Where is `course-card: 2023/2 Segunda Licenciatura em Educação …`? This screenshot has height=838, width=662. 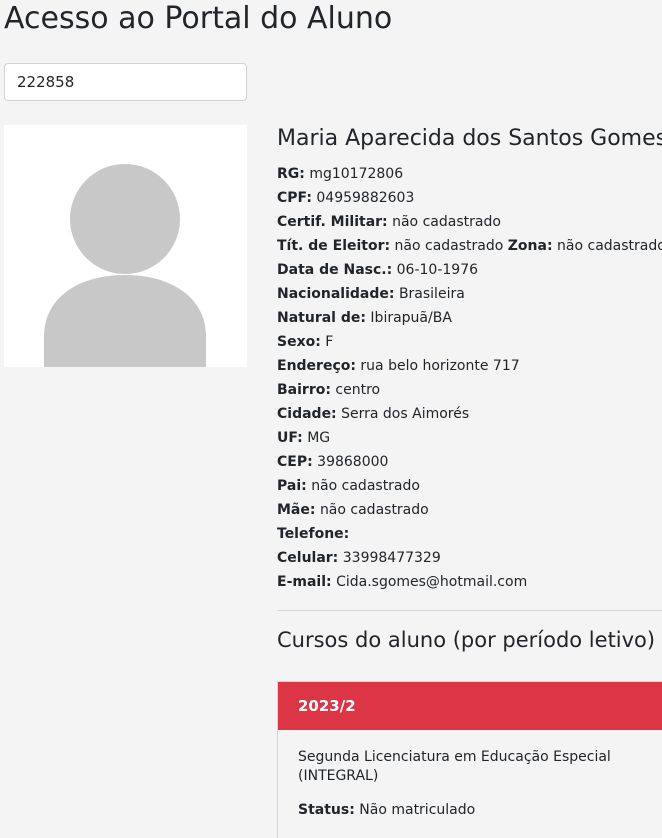
course-card: 2023/2 Segunda Licenciatura em Educação … is located at coordinates (469, 759).